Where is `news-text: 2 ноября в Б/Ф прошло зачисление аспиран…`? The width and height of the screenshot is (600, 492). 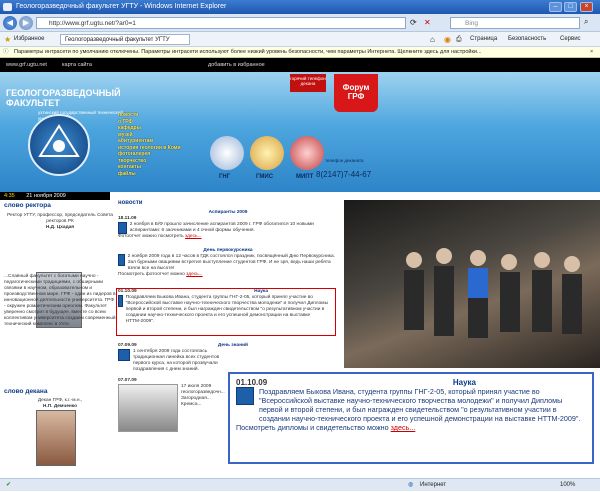
news-text: 2 ноября в Б/Ф прошло зачисление аспиран… is located at coordinates (221, 227).